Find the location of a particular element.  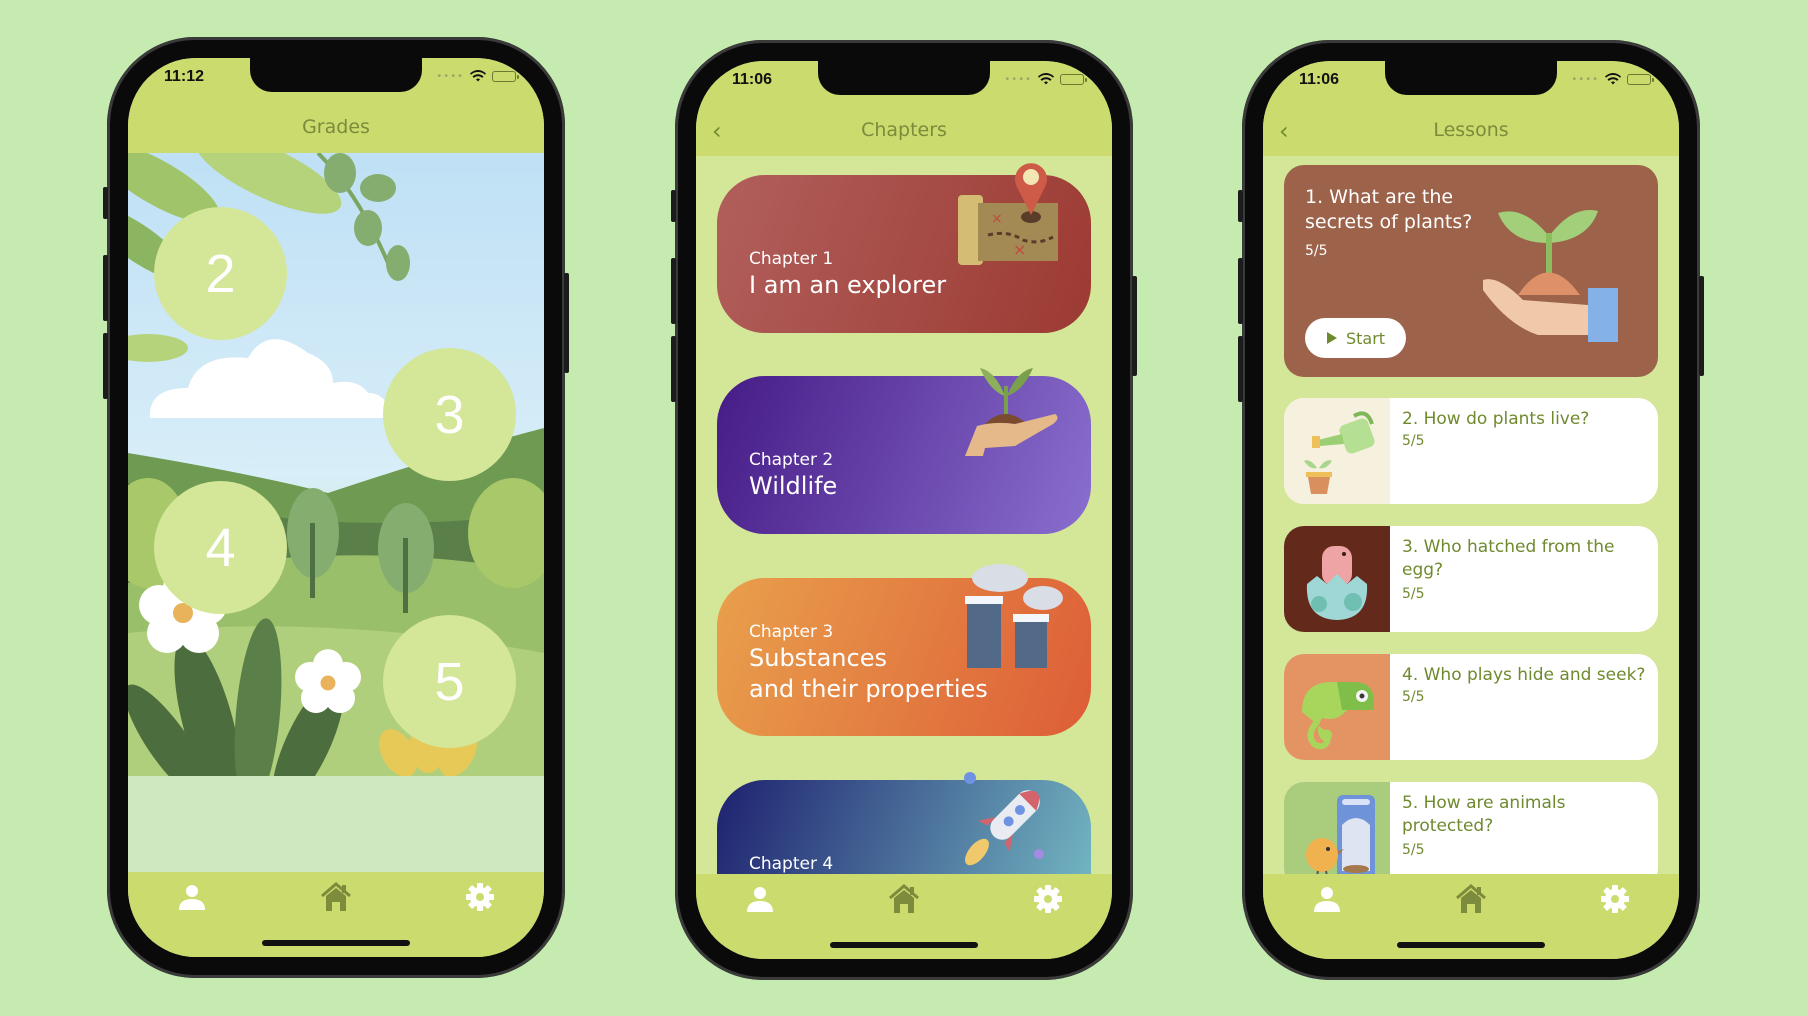

nav-bar: ‹ Chapters is located at coordinates (904, 133).